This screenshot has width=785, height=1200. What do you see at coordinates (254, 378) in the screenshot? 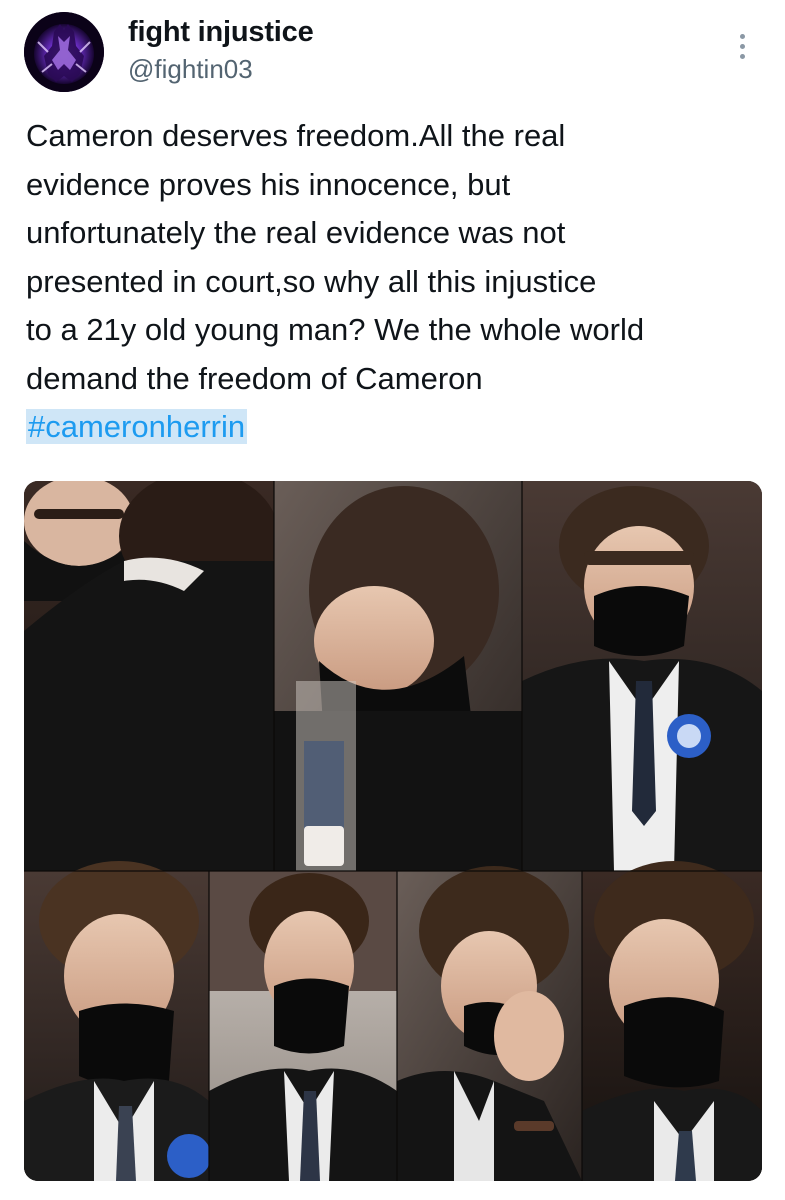
I see `tweet-text-line: demand the freedom of Cameron` at bounding box center [254, 378].